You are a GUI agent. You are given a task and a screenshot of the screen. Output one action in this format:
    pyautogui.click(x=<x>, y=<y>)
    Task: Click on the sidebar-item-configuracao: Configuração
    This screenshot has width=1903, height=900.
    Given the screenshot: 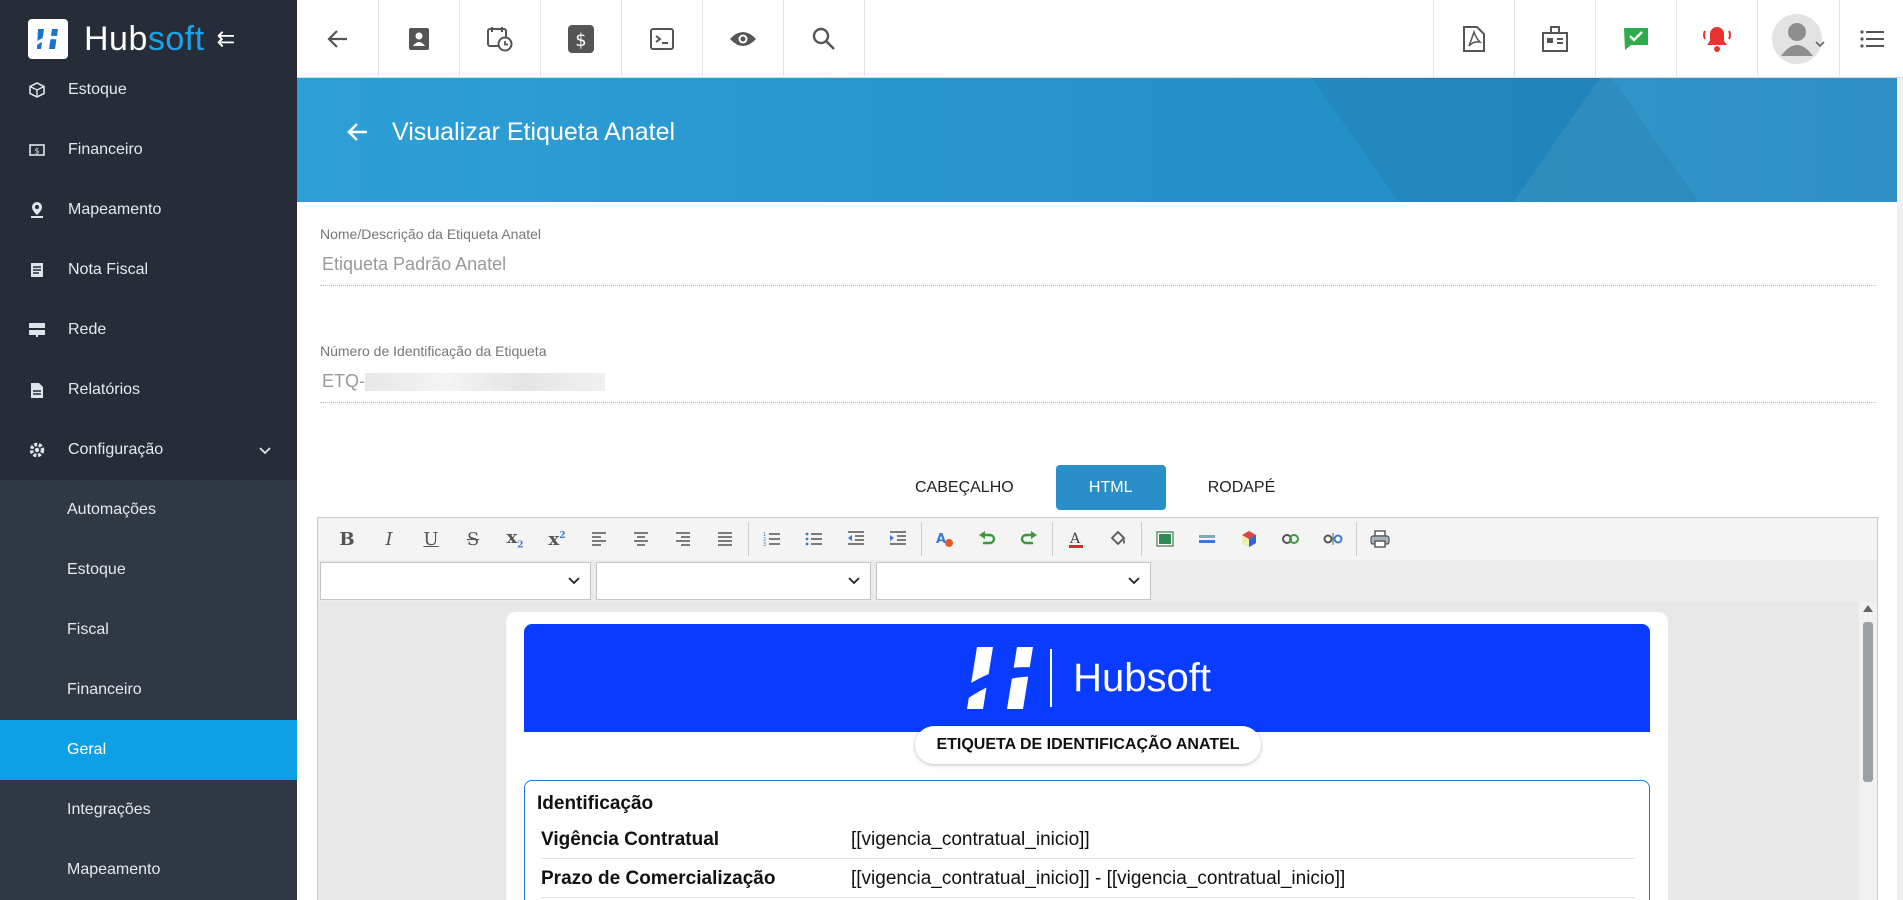 What is the action you would take?
    pyautogui.click(x=148, y=450)
    